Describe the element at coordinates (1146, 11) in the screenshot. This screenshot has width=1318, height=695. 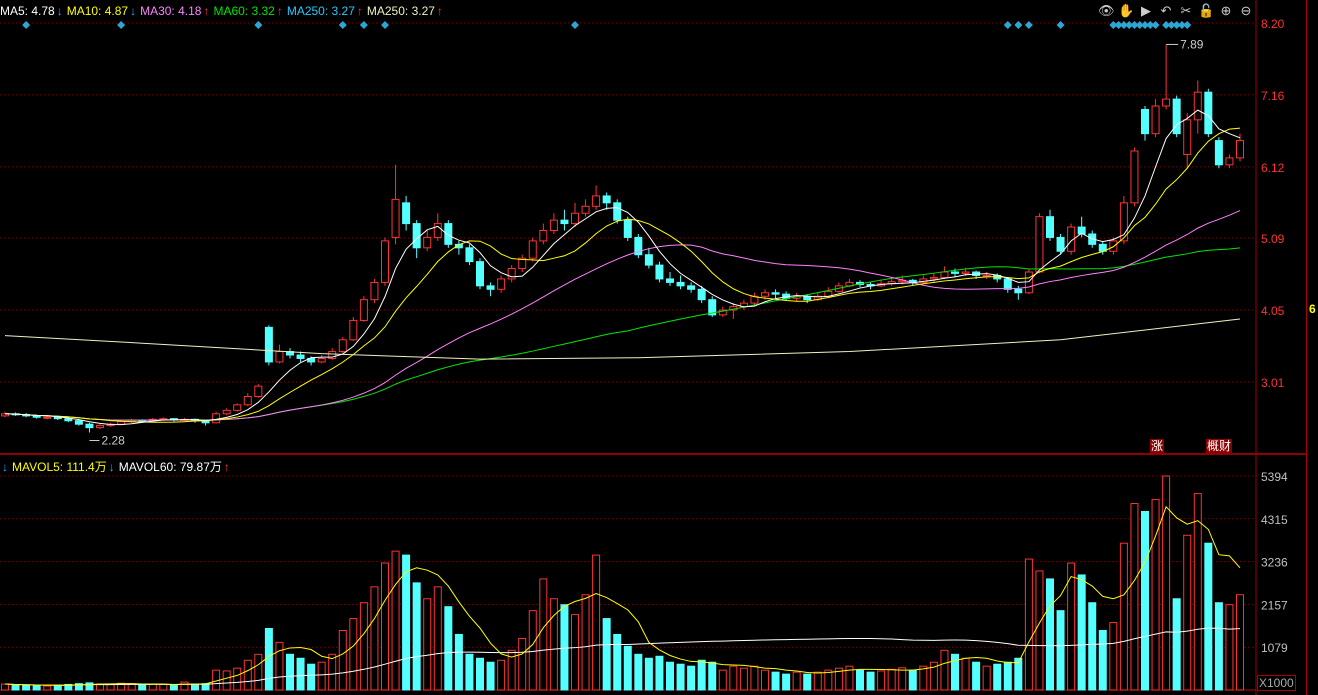
I see `play-icon: ▶` at that location.